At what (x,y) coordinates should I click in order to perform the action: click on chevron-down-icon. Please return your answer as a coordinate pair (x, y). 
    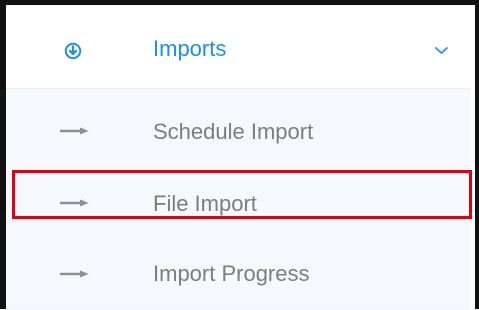
    Looking at the image, I should click on (441, 51).